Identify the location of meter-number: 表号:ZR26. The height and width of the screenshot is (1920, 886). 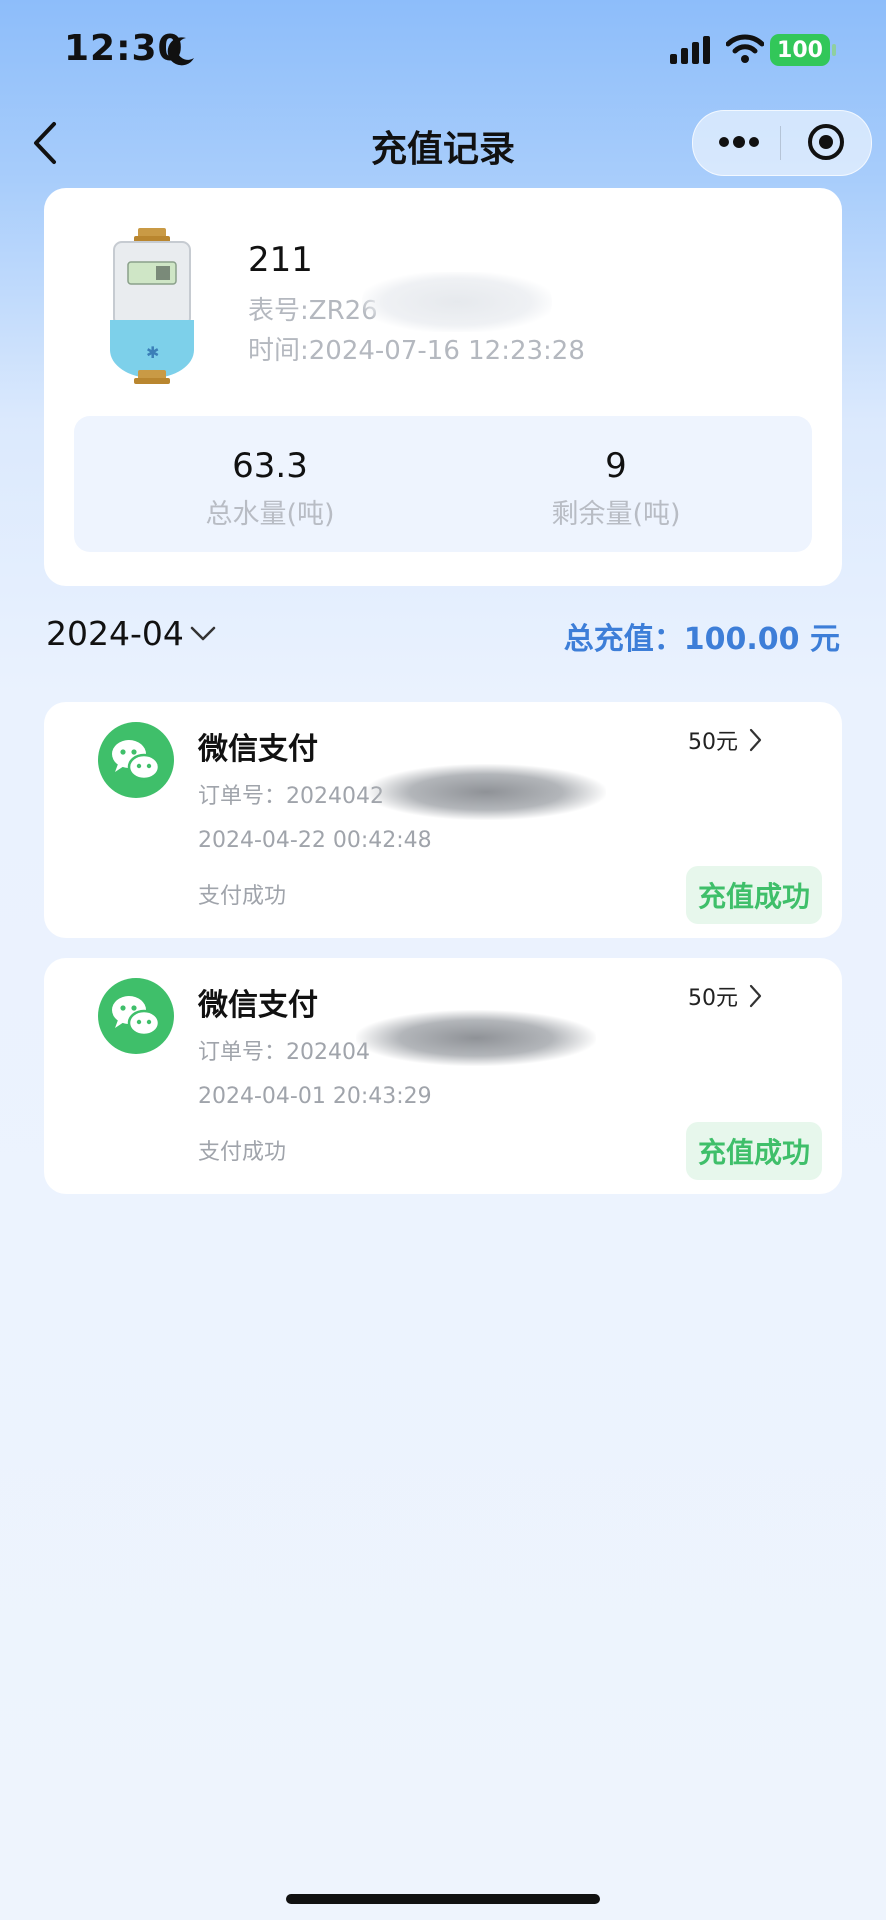
(313, 311).